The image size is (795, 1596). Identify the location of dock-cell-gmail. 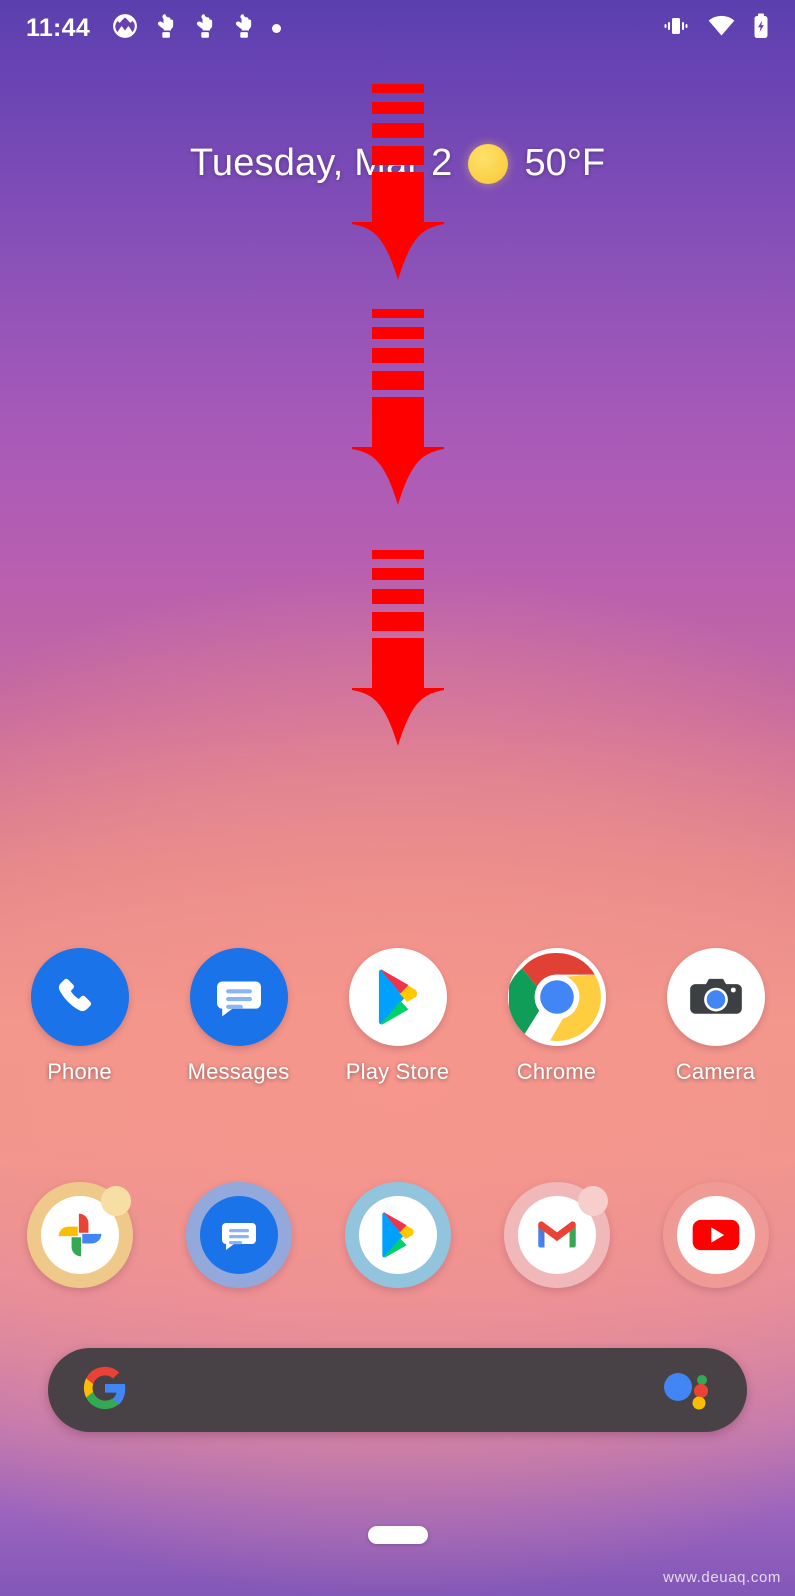
(556, 1235).